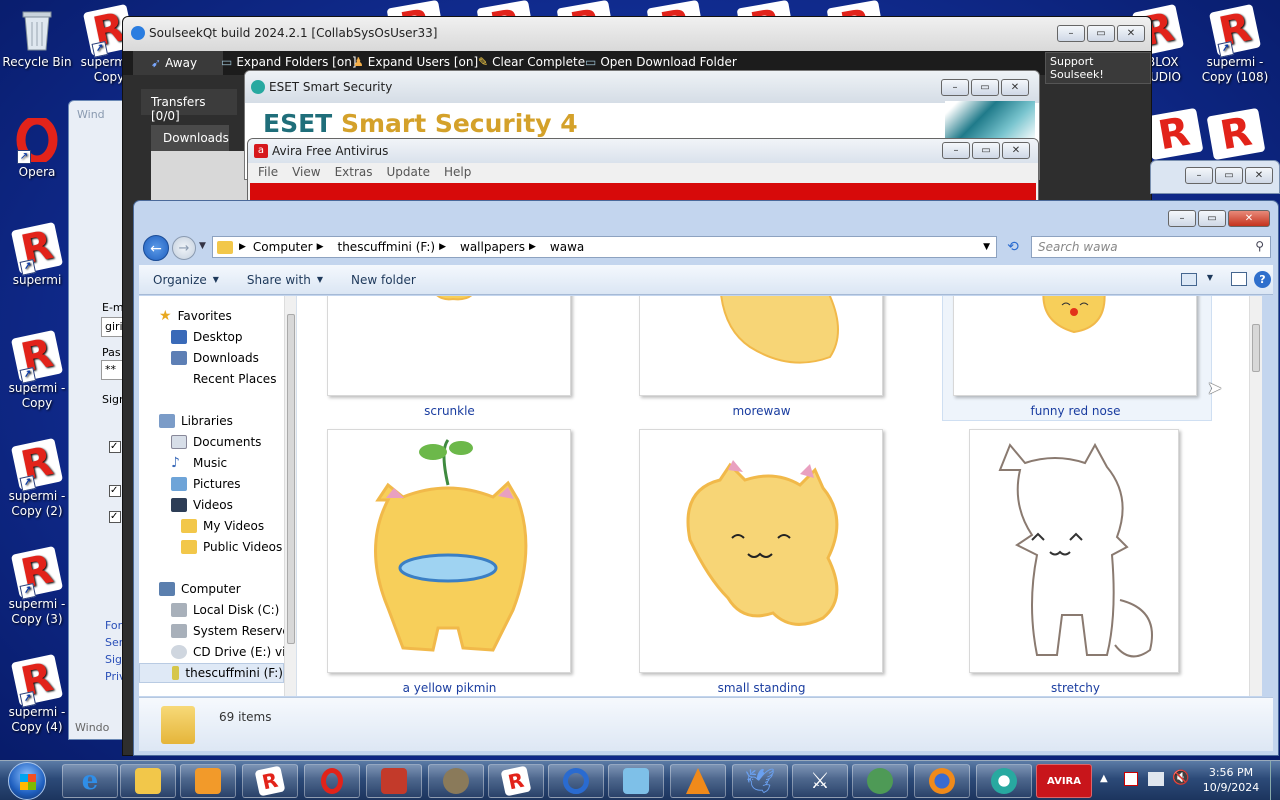  What do you see at coordinates (37, 694) in the screenshot?
I see `desktop-icon-supermi-copy-4: R ↗ supermi - Copy (4)` at bounding box center [37, 694].